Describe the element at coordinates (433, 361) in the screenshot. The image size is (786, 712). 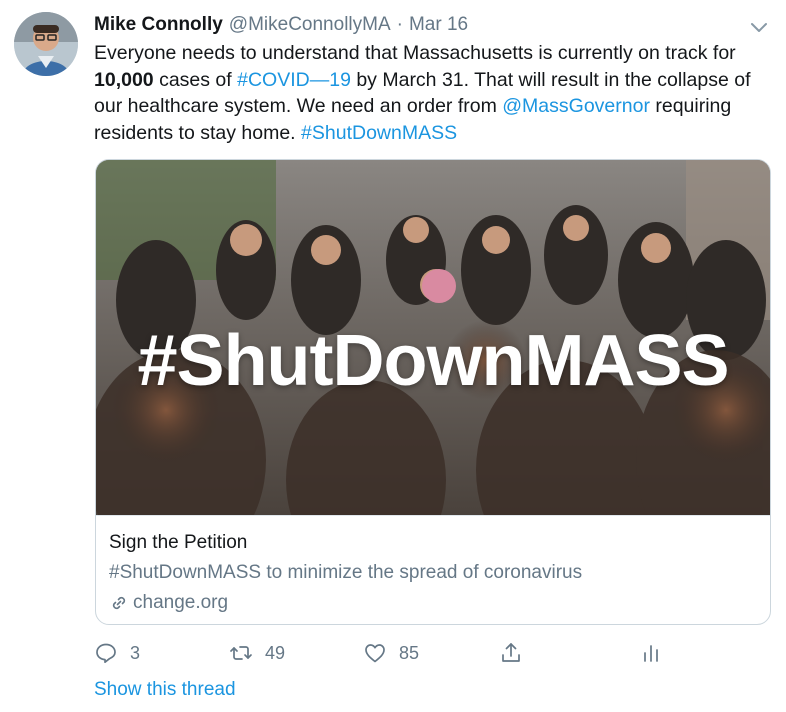
I see `card-image-overlay-text: #ShutDownMASS` at that location.